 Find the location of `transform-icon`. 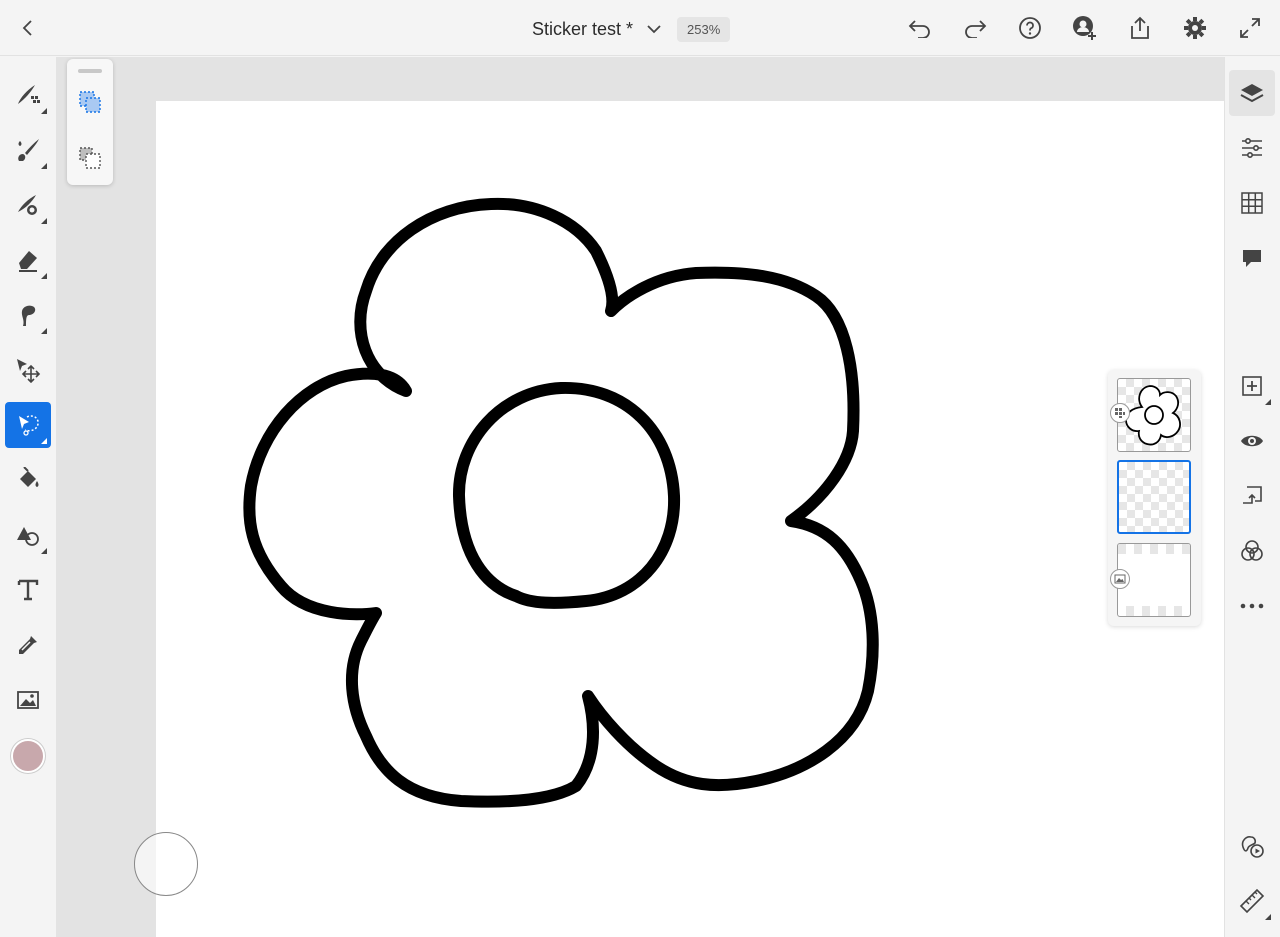

transform-icon is located at coordinates (29, 371).